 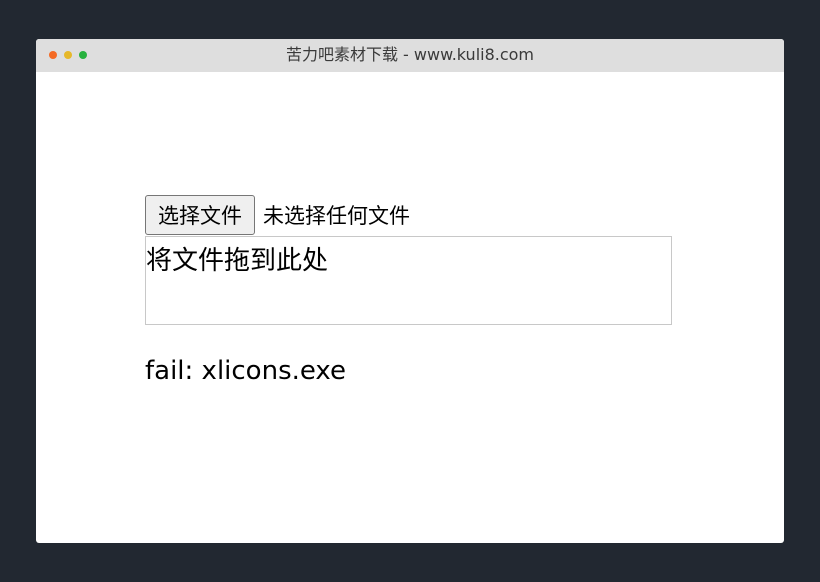 I want to click on window-title: 苦力吧素材下载 - www.kuli8.com, so click(x=410, y=54).